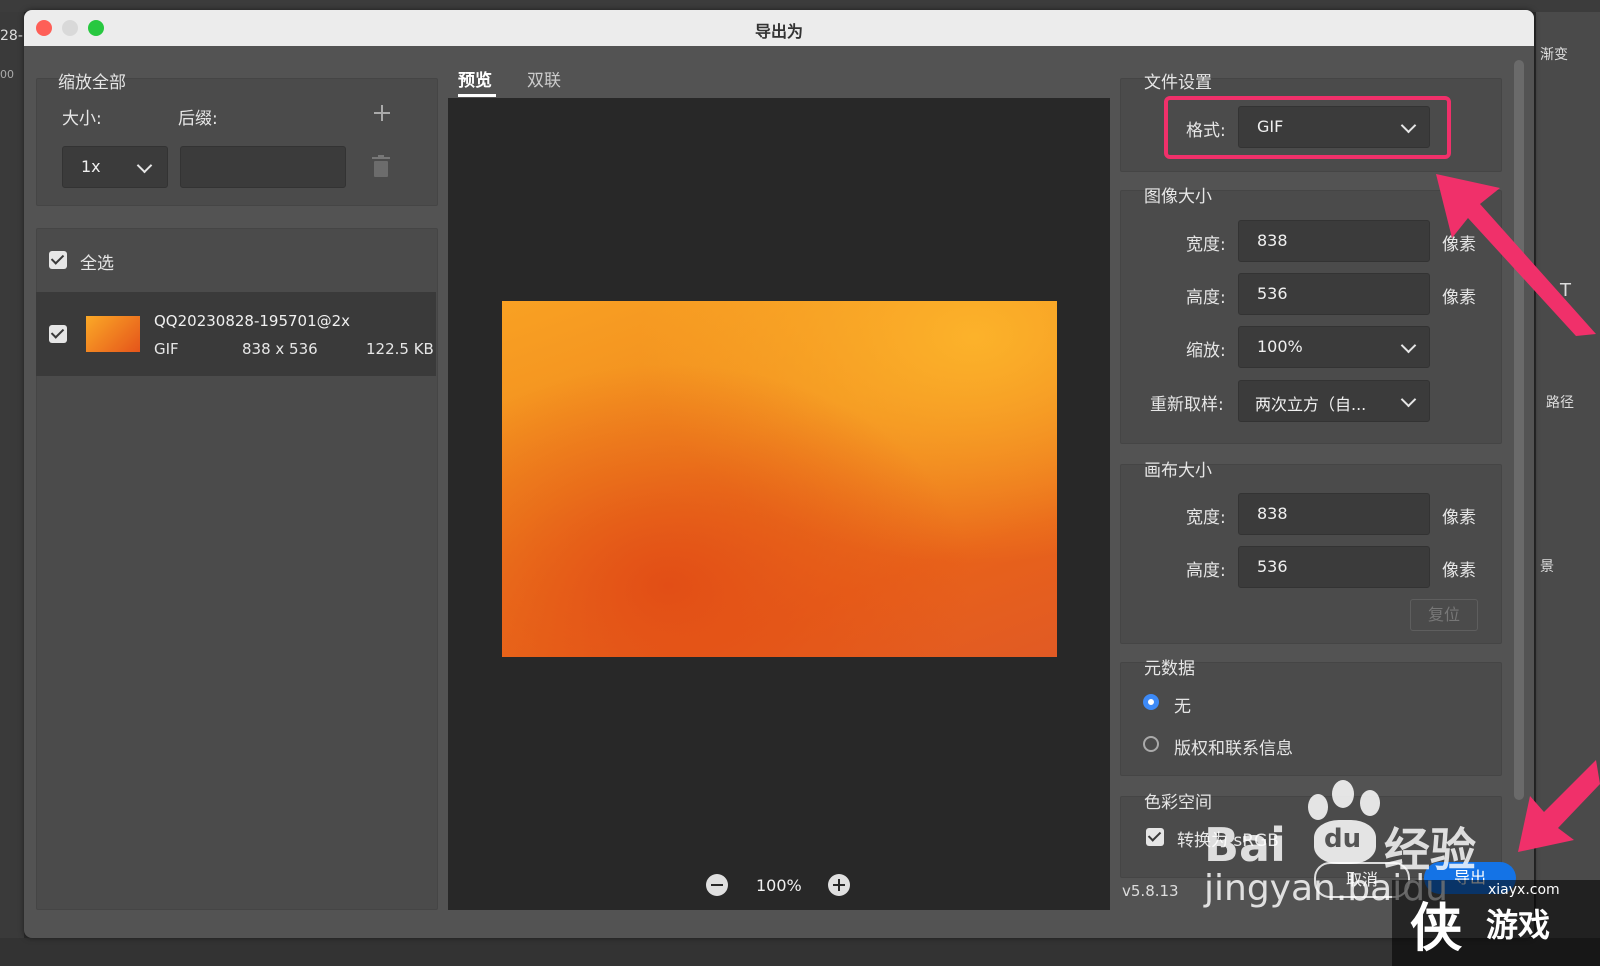 The height and width of the screenshot is (966, 1600). Describe the element at coordinates (1272, 513) in the screenshot. I see `canvas-width-value: 838` at that location.